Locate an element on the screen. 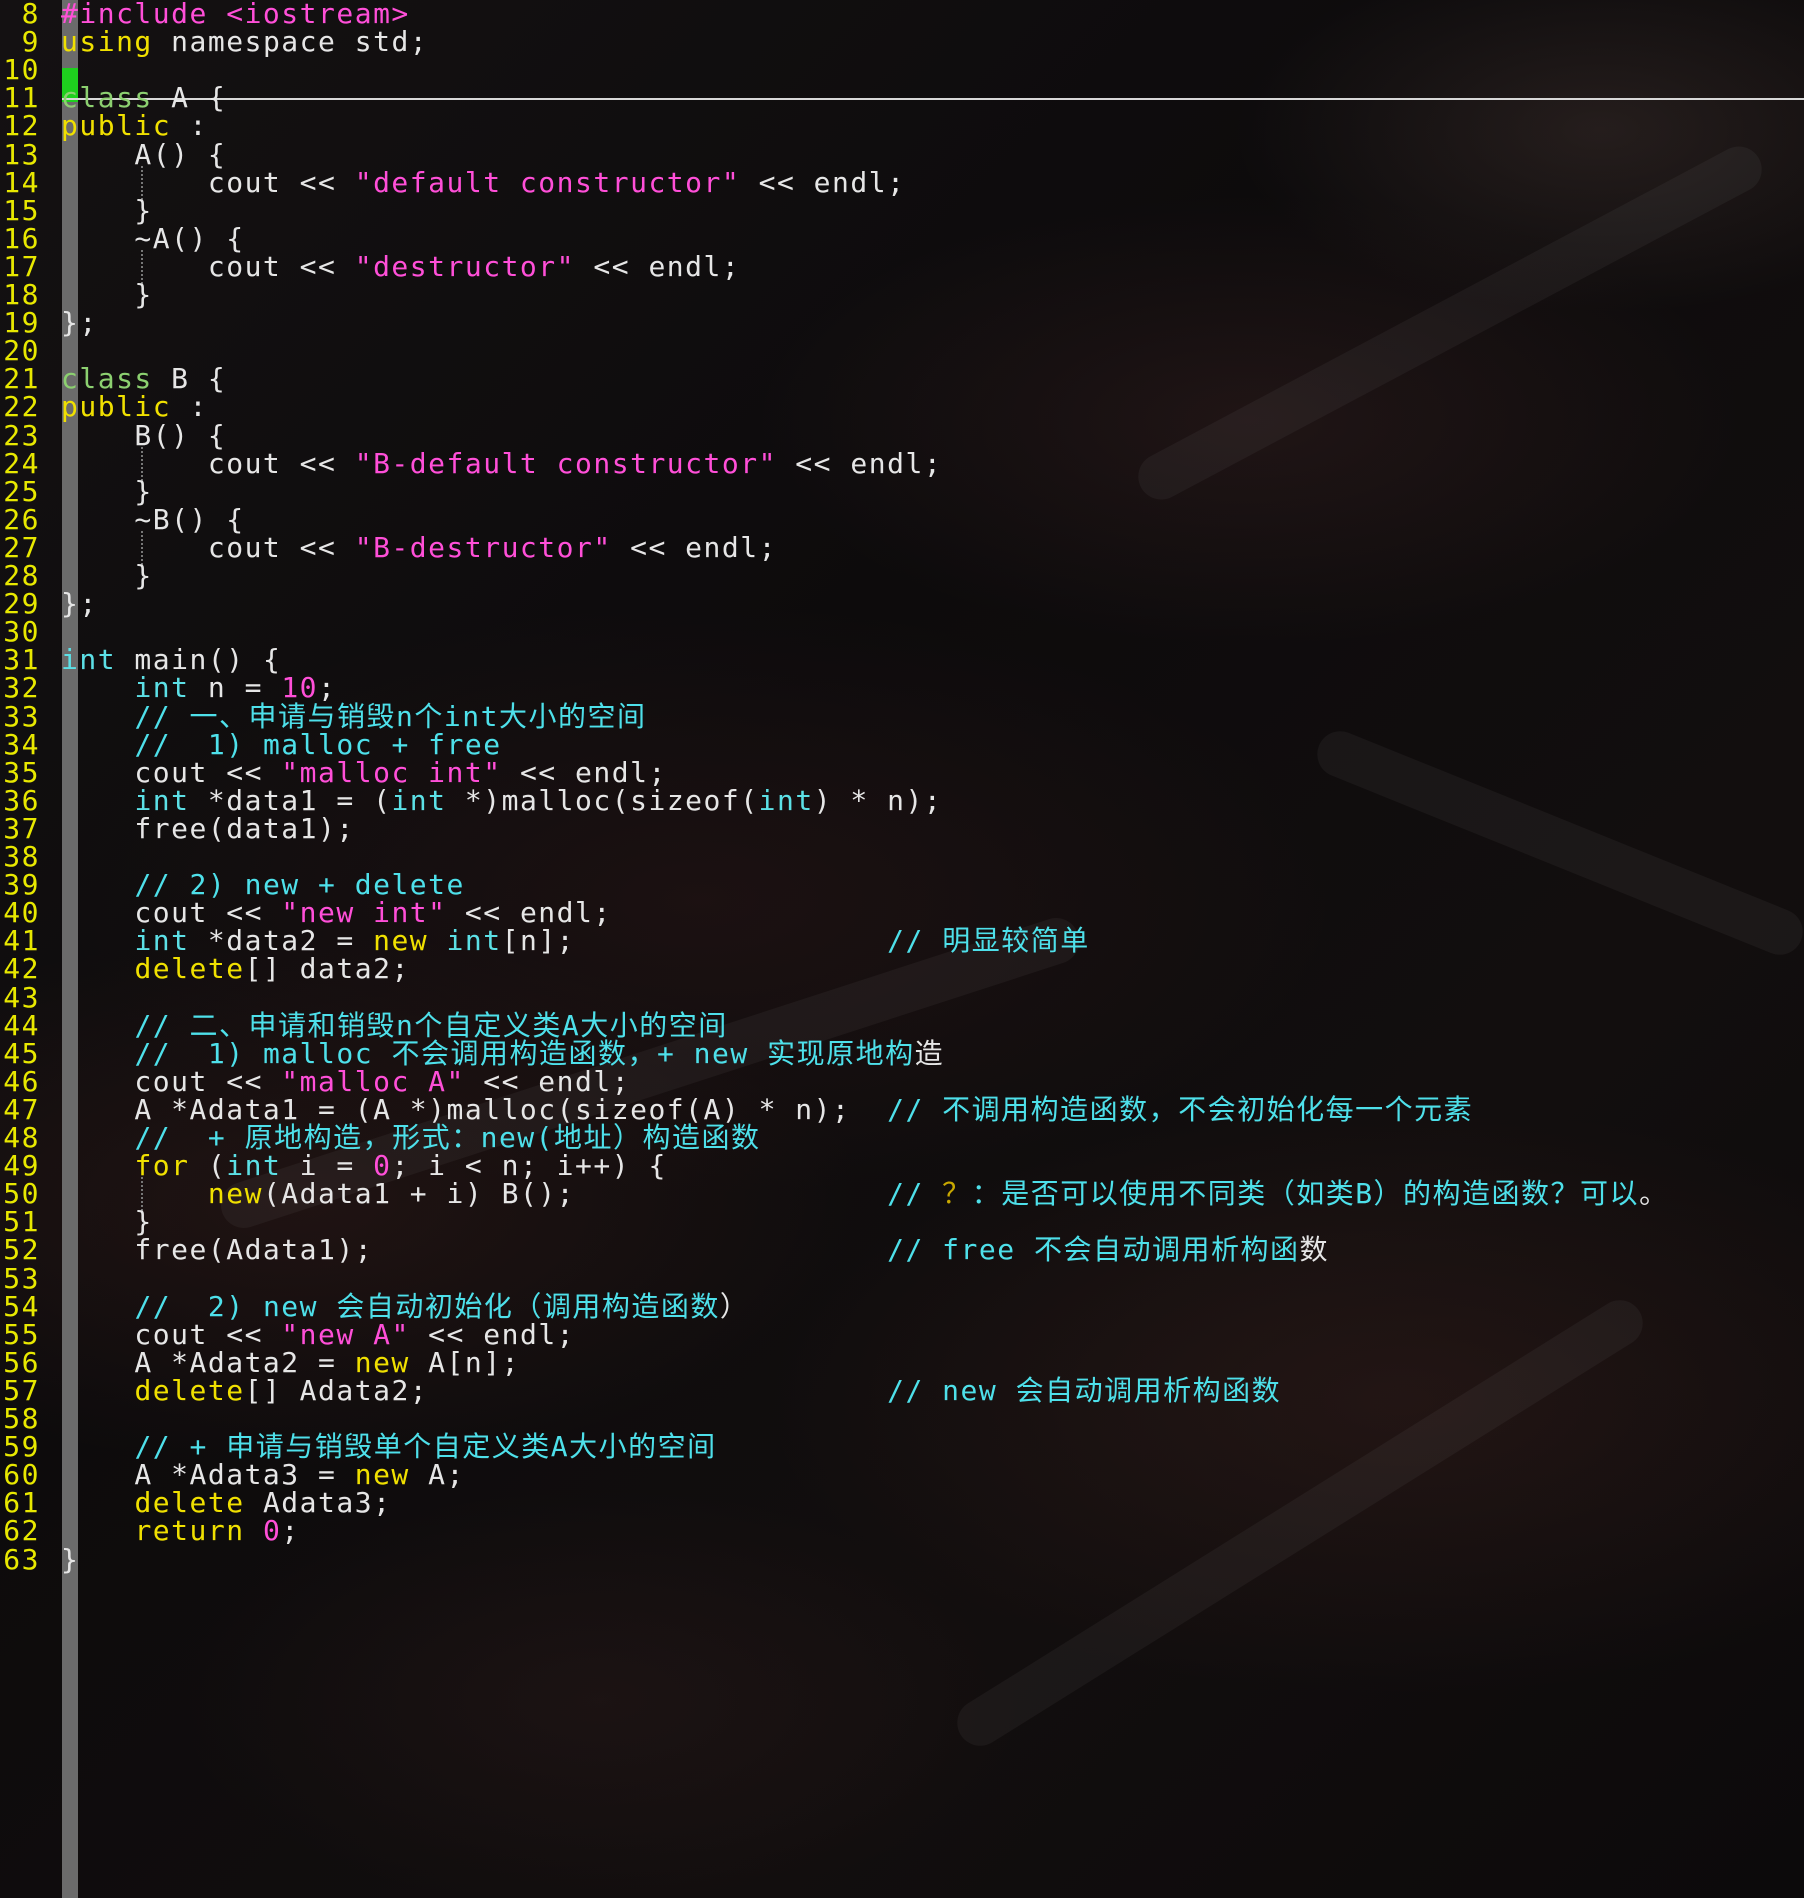 Image resolution: width=1804 pixels, height=1898 pixels. line-number: 63 is located at coordinates (21, 1559).